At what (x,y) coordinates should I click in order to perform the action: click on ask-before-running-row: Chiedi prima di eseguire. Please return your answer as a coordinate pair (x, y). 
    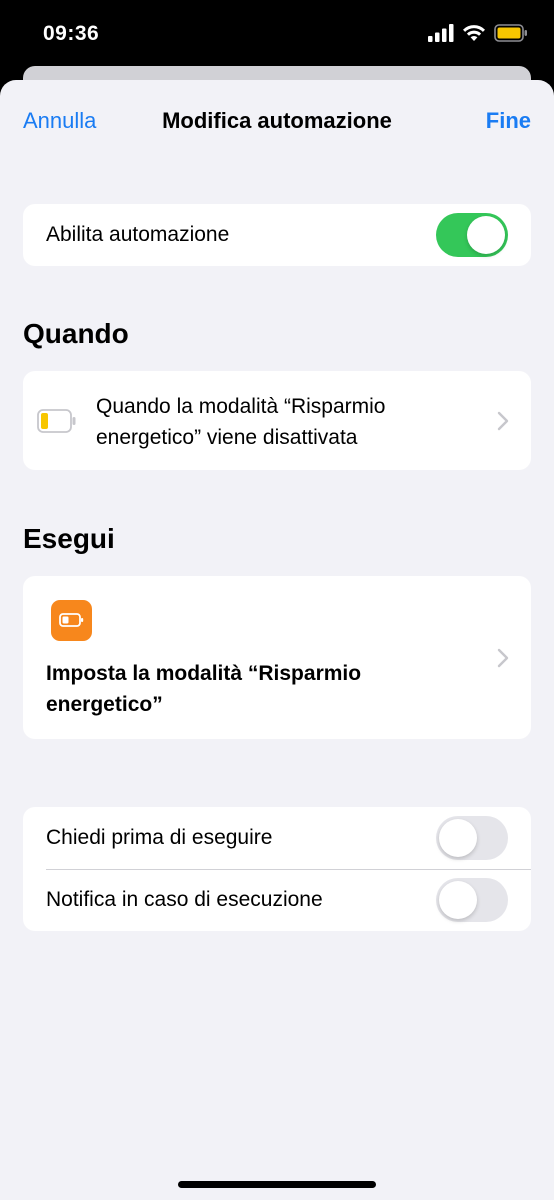
    Looking at the image, I should click on (277, 838).